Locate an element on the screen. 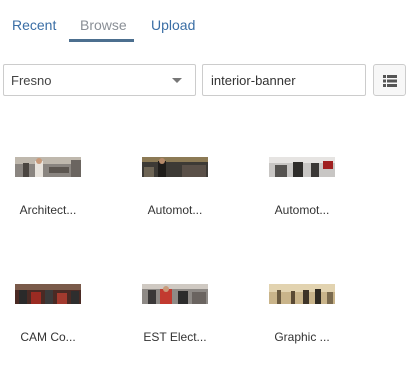 The height and width of the screenshot is (389, 419). search-input is located at coordinates (284, 80).